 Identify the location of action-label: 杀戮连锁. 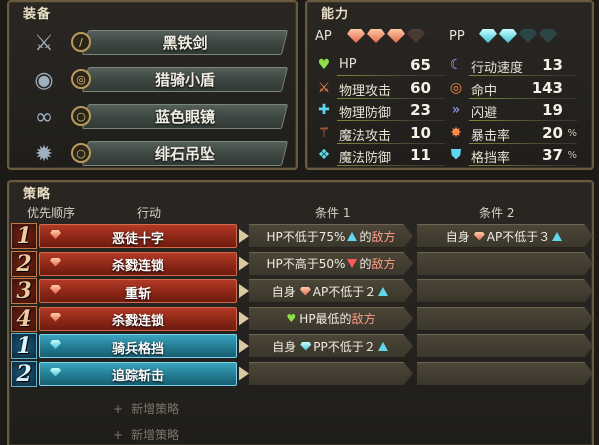
(137, 266).